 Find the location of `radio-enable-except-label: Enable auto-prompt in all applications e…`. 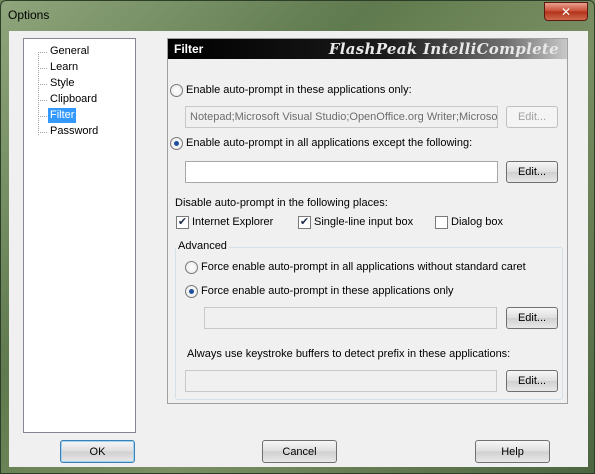

radio-enable-except-label: Enable auto-prompt in all applications e… is located at coordinates (329, 143).